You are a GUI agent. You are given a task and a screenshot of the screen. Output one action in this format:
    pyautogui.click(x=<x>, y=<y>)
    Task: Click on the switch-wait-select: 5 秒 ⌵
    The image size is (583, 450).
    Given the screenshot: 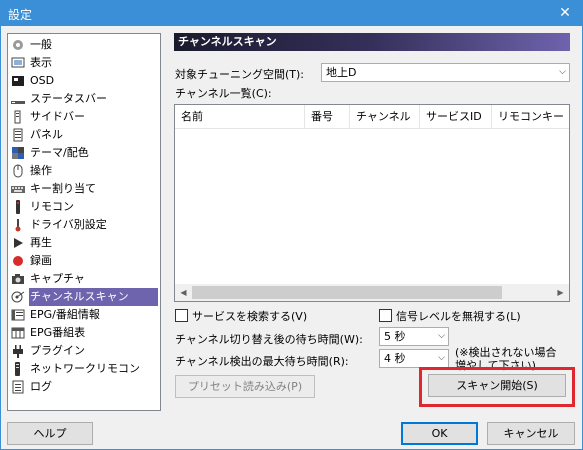 What is the action you would take?
    pyautogui.click(x=414, y=336)
    